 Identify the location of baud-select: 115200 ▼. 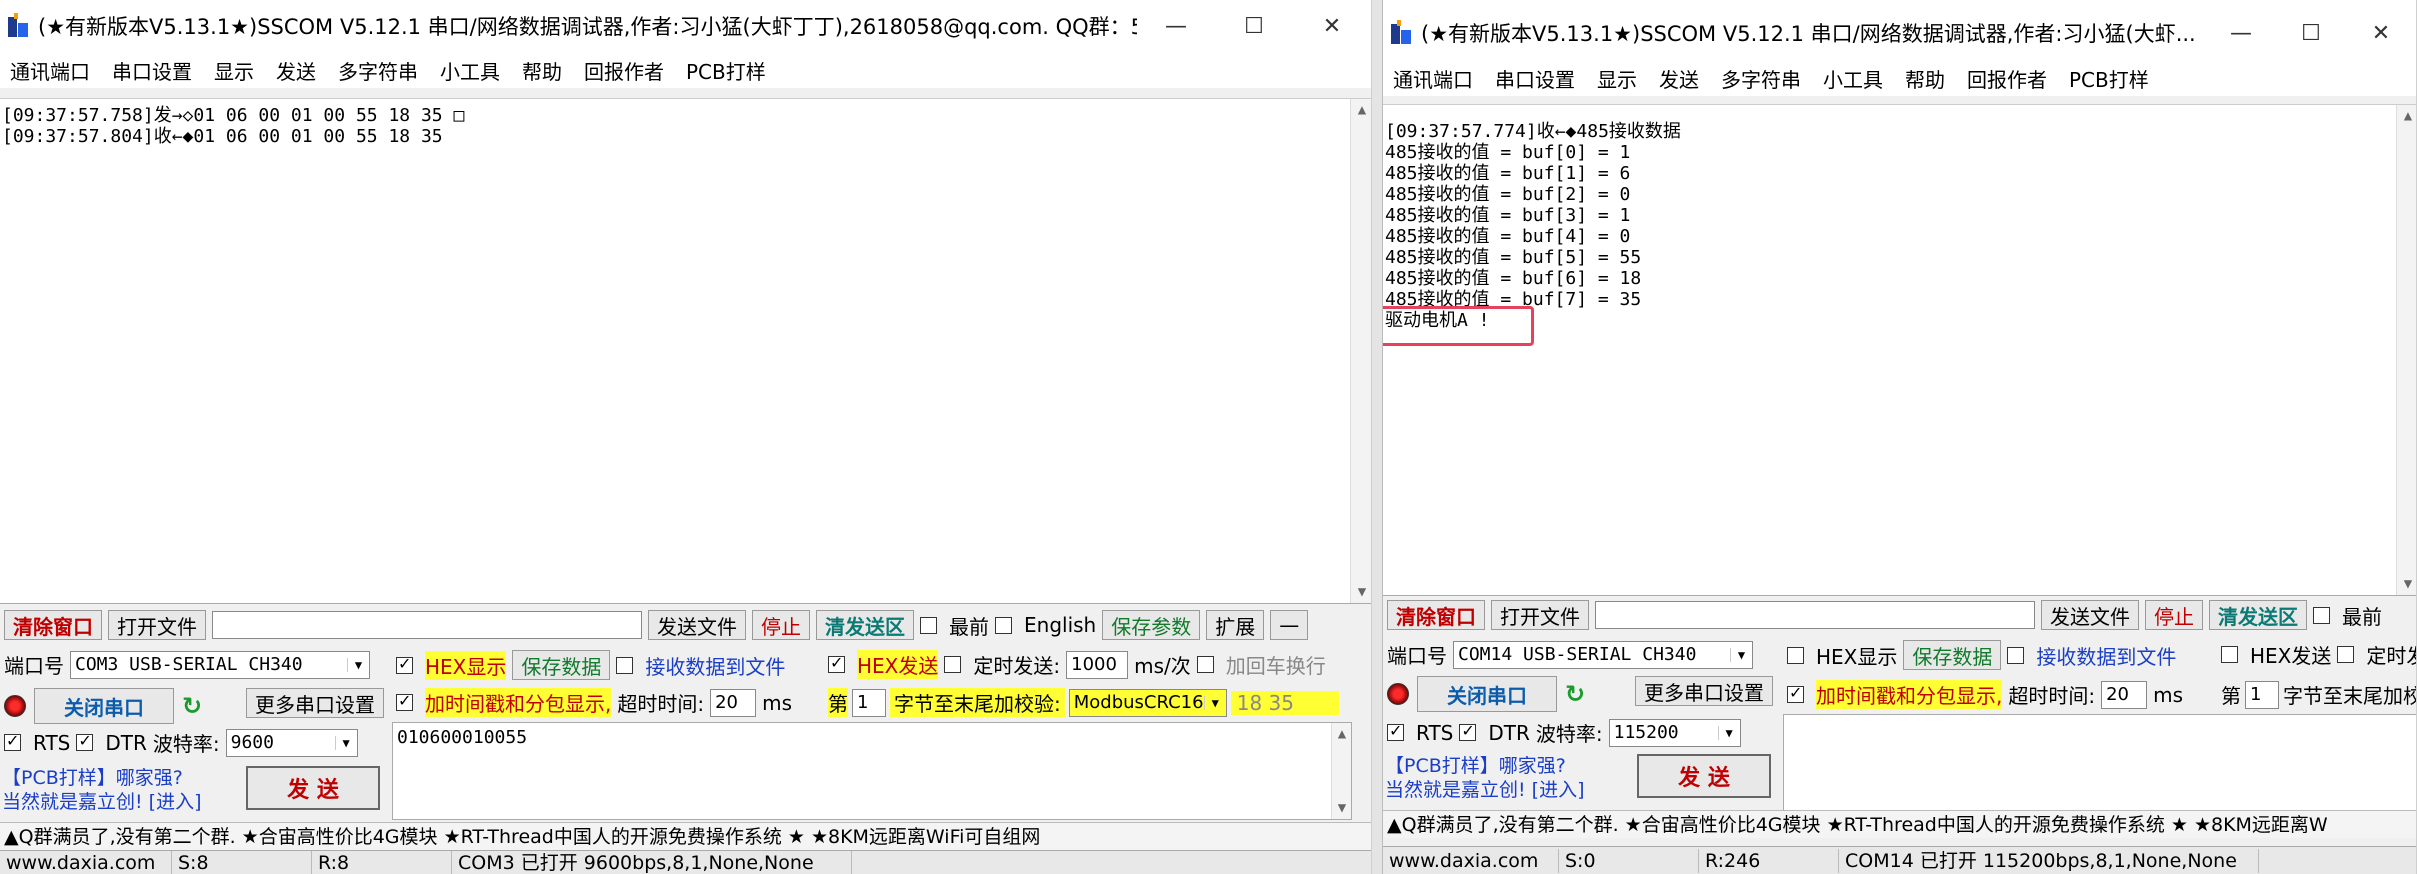
(1674, 732).